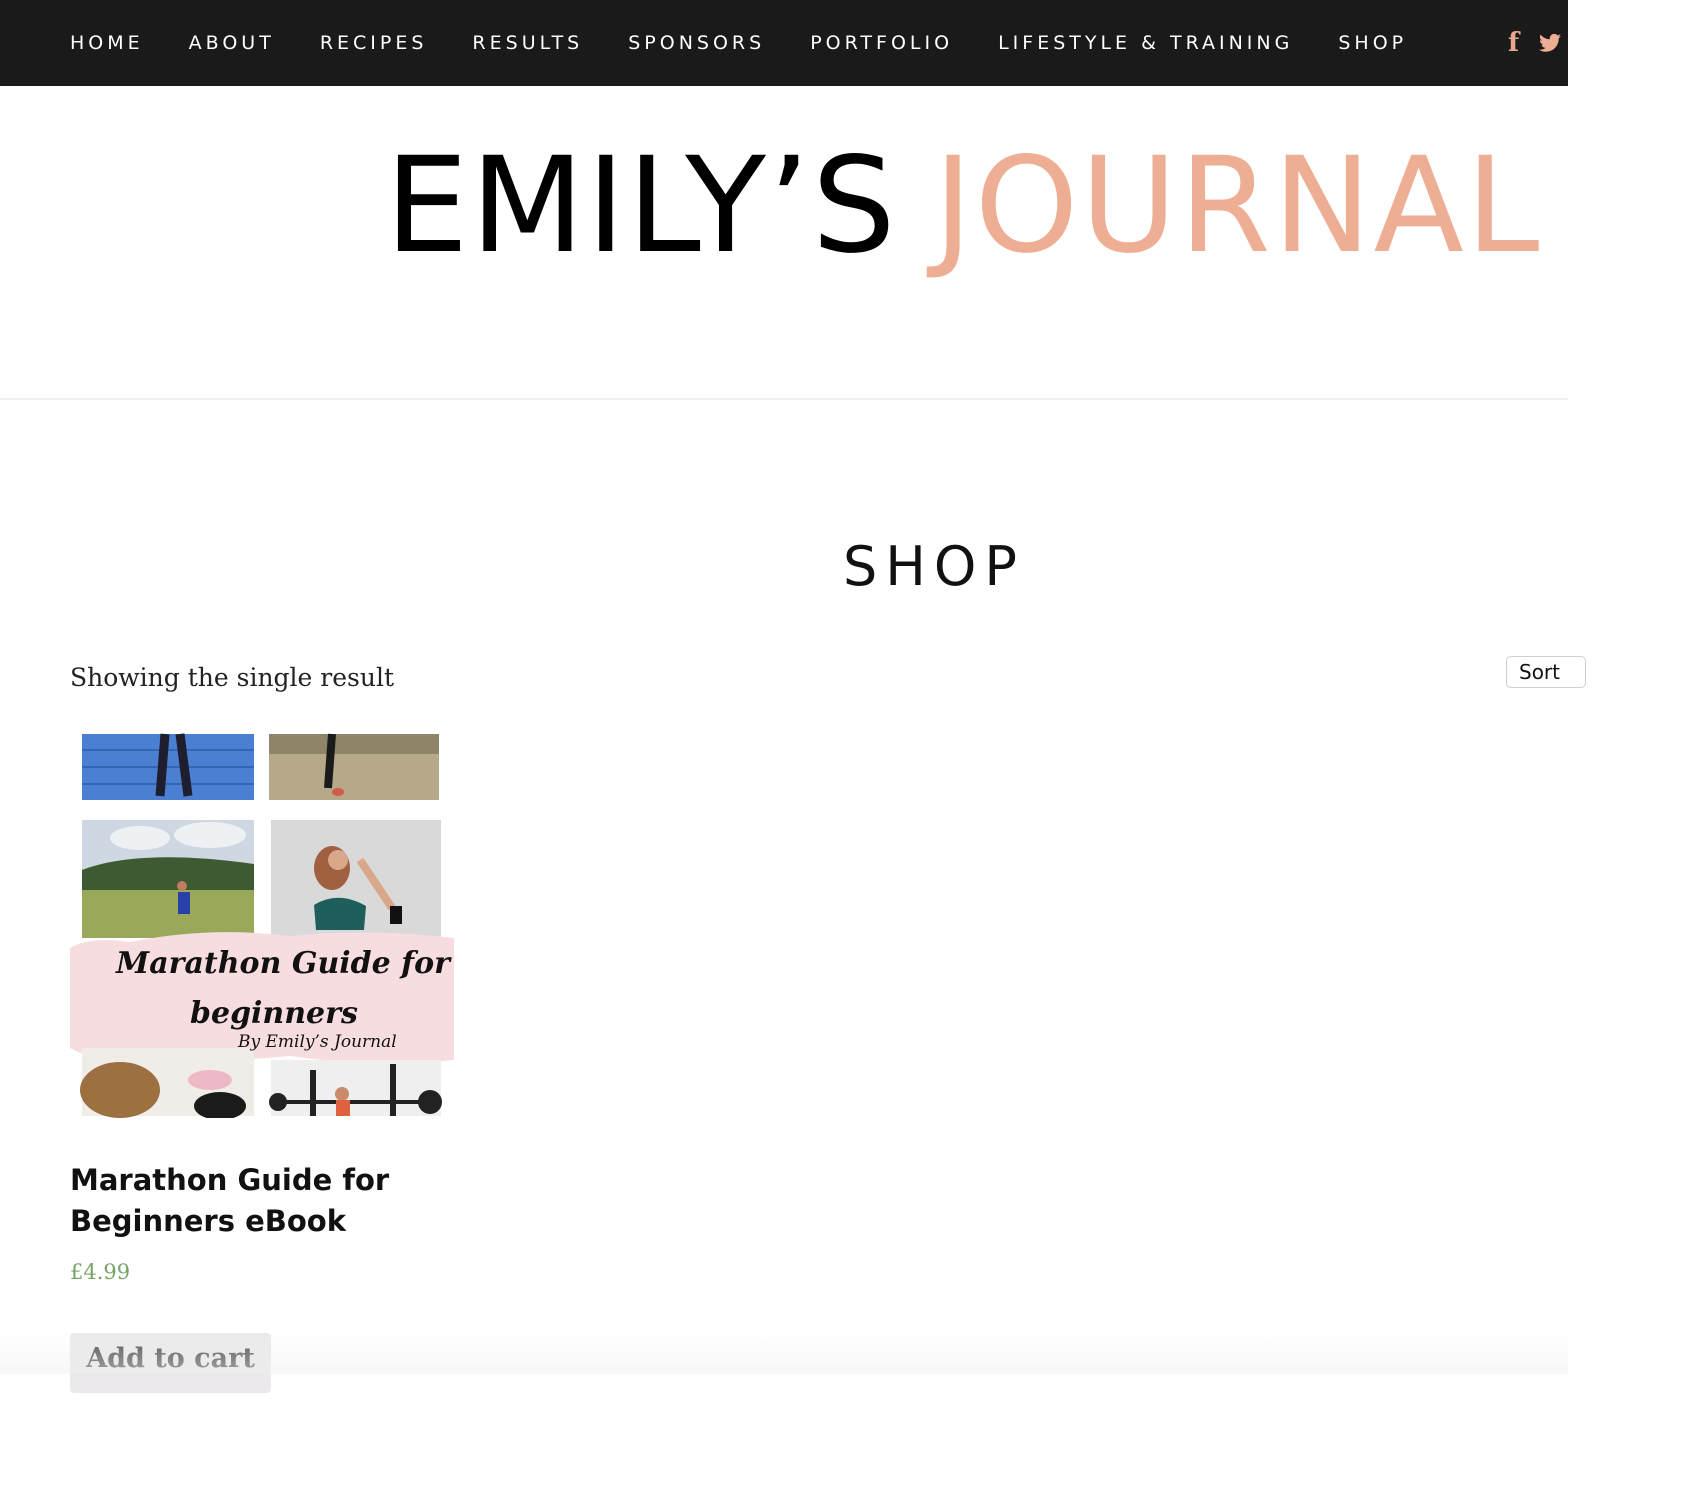  I want to click on social-links: f, so click(1535, 43).